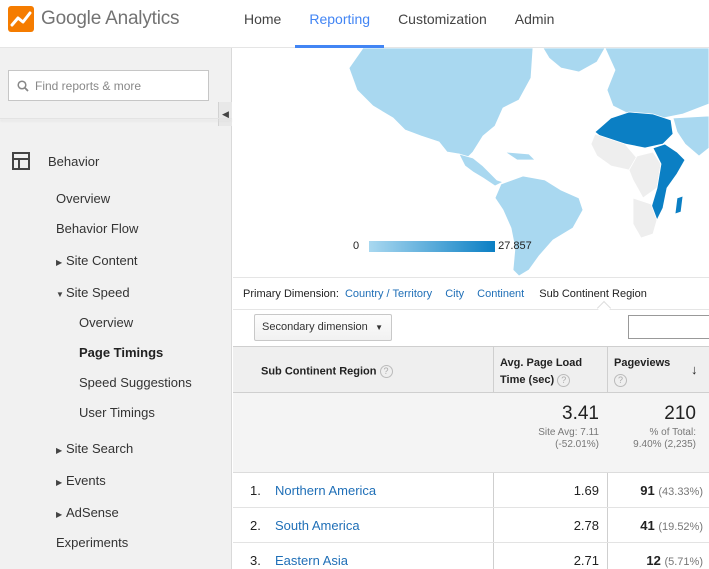  What do you see at coordinates (225, 114) in the screenshot?
I see `collapse-sidebar-icon: ◀` at bounding box center [225, 114].